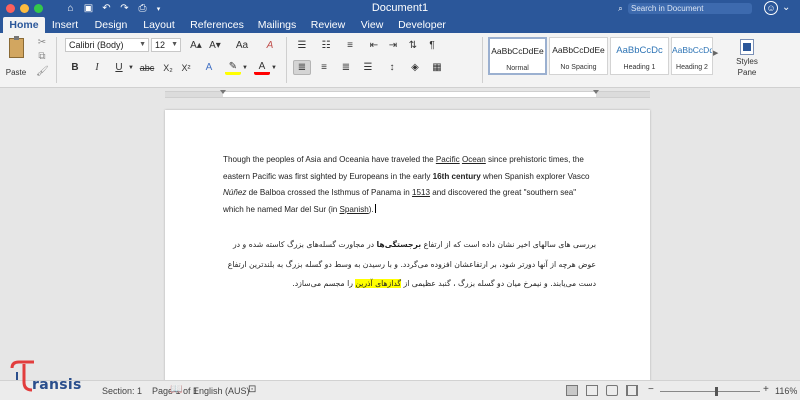 The width and height of the screenshot is (800, 400). I want to click on style-name: Normal, so click(517, 68).